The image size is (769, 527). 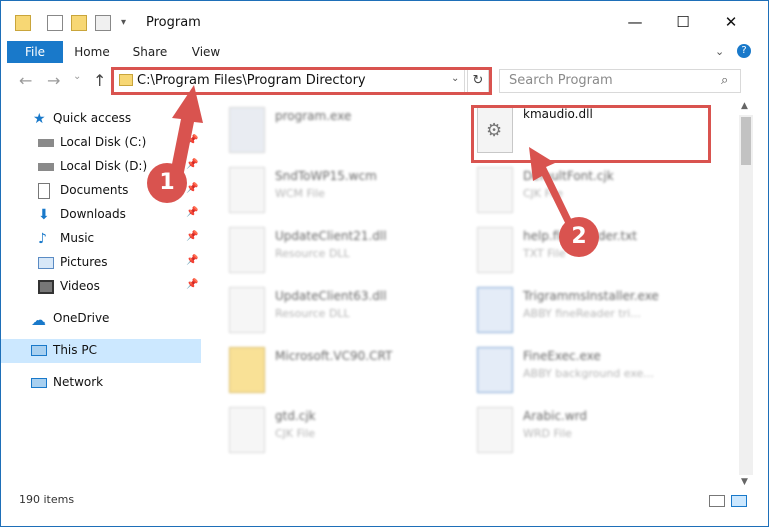 I want to click on large-icons-view-icon, so click(x=739, y=501).